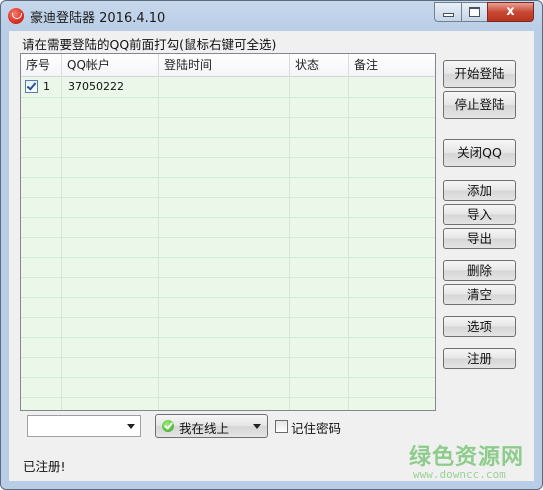 Image resolution: width=543 pixels, height=490 pixels. What do you see at coordinates (98, 18) in the screenshot?
I see `window-title: 豪迪登陆器 2016.4.10` at bounding box center [98, 18].